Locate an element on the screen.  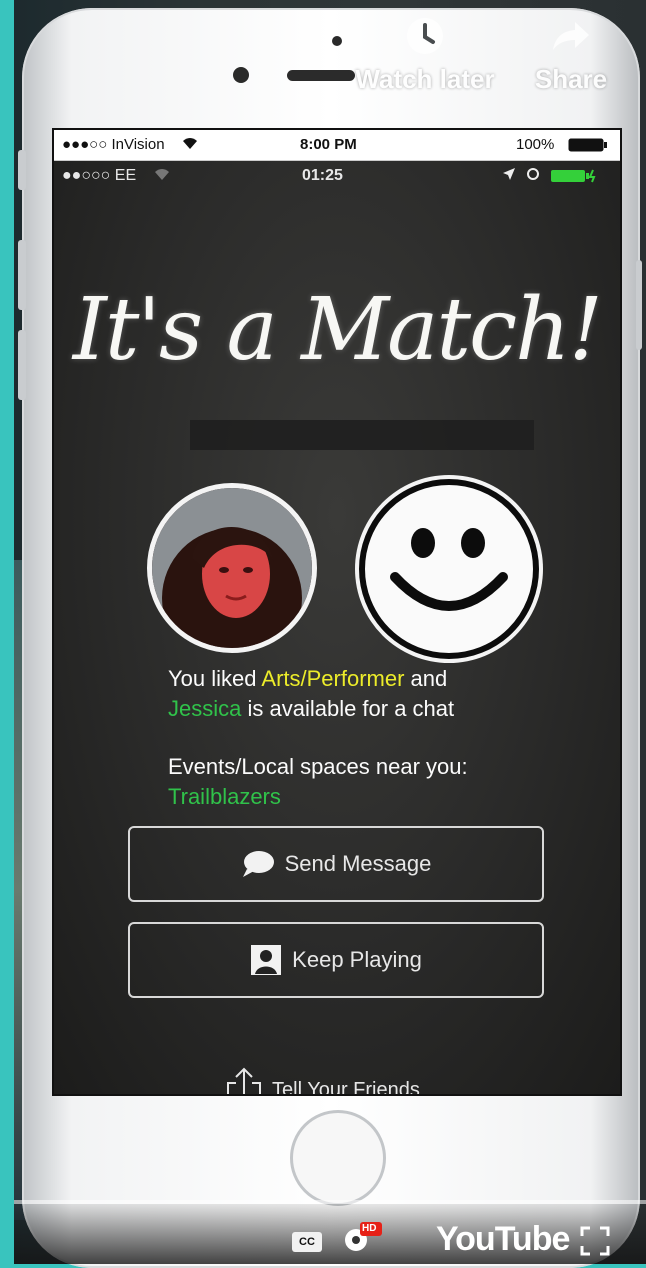
smiley-face-icon is located at coordinates (449, 569).